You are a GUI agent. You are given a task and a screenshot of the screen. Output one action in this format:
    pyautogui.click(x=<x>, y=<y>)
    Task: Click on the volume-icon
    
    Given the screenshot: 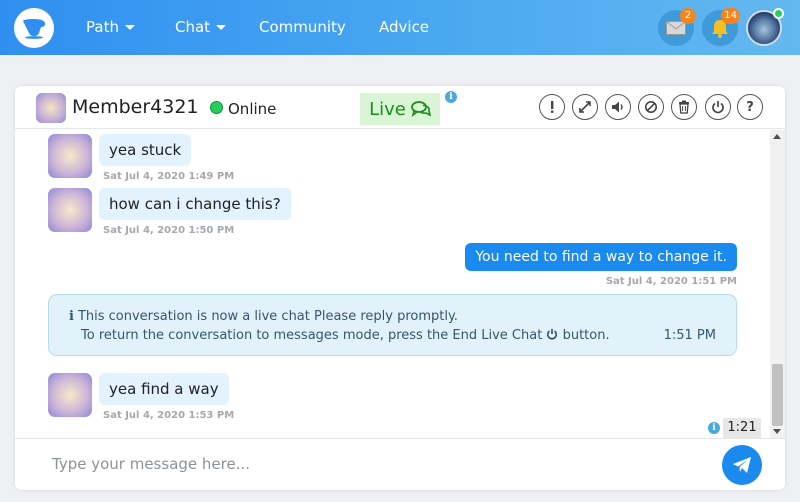 What is the action you would take?
    pyautogui.click(x=617, y=107)
    